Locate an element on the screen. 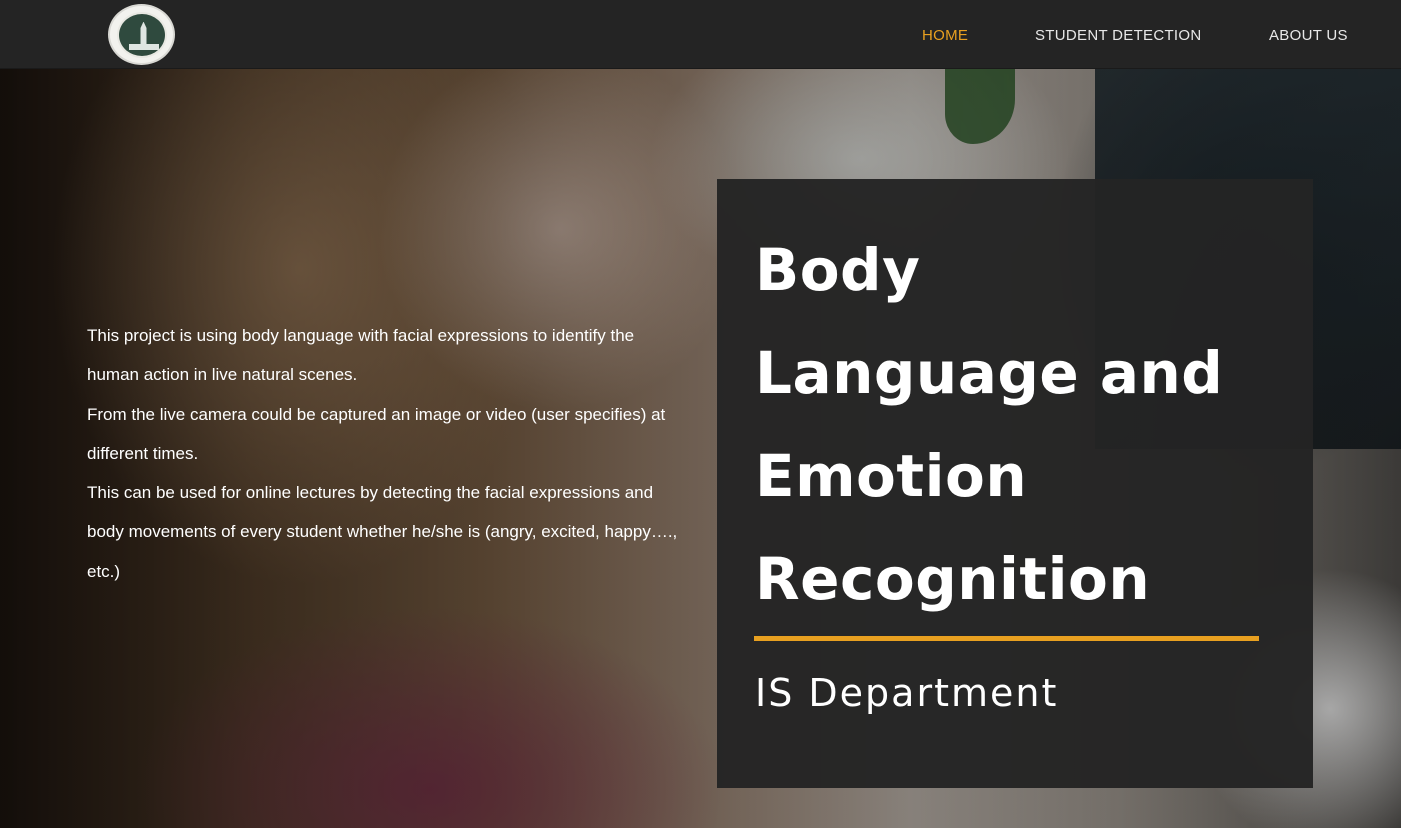 The image size is (1401, 828). title-line: Recognition is located at coordinates (953, 579).